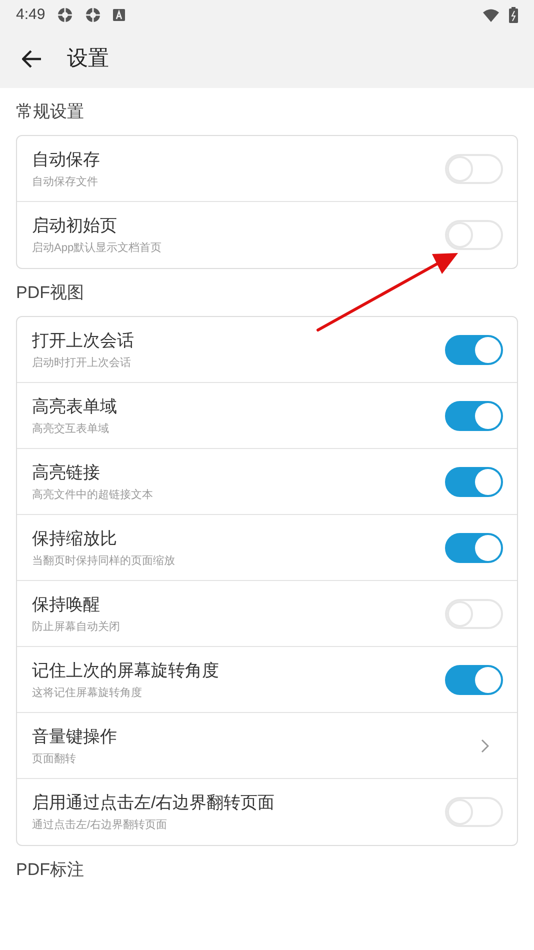 The height and width of the screenshot is (950, 534). What do you see at coordinates (82, 363) in the screenshot?
I see `setting-description: 启动时打开上次会话` at bounding box center [82, 363].